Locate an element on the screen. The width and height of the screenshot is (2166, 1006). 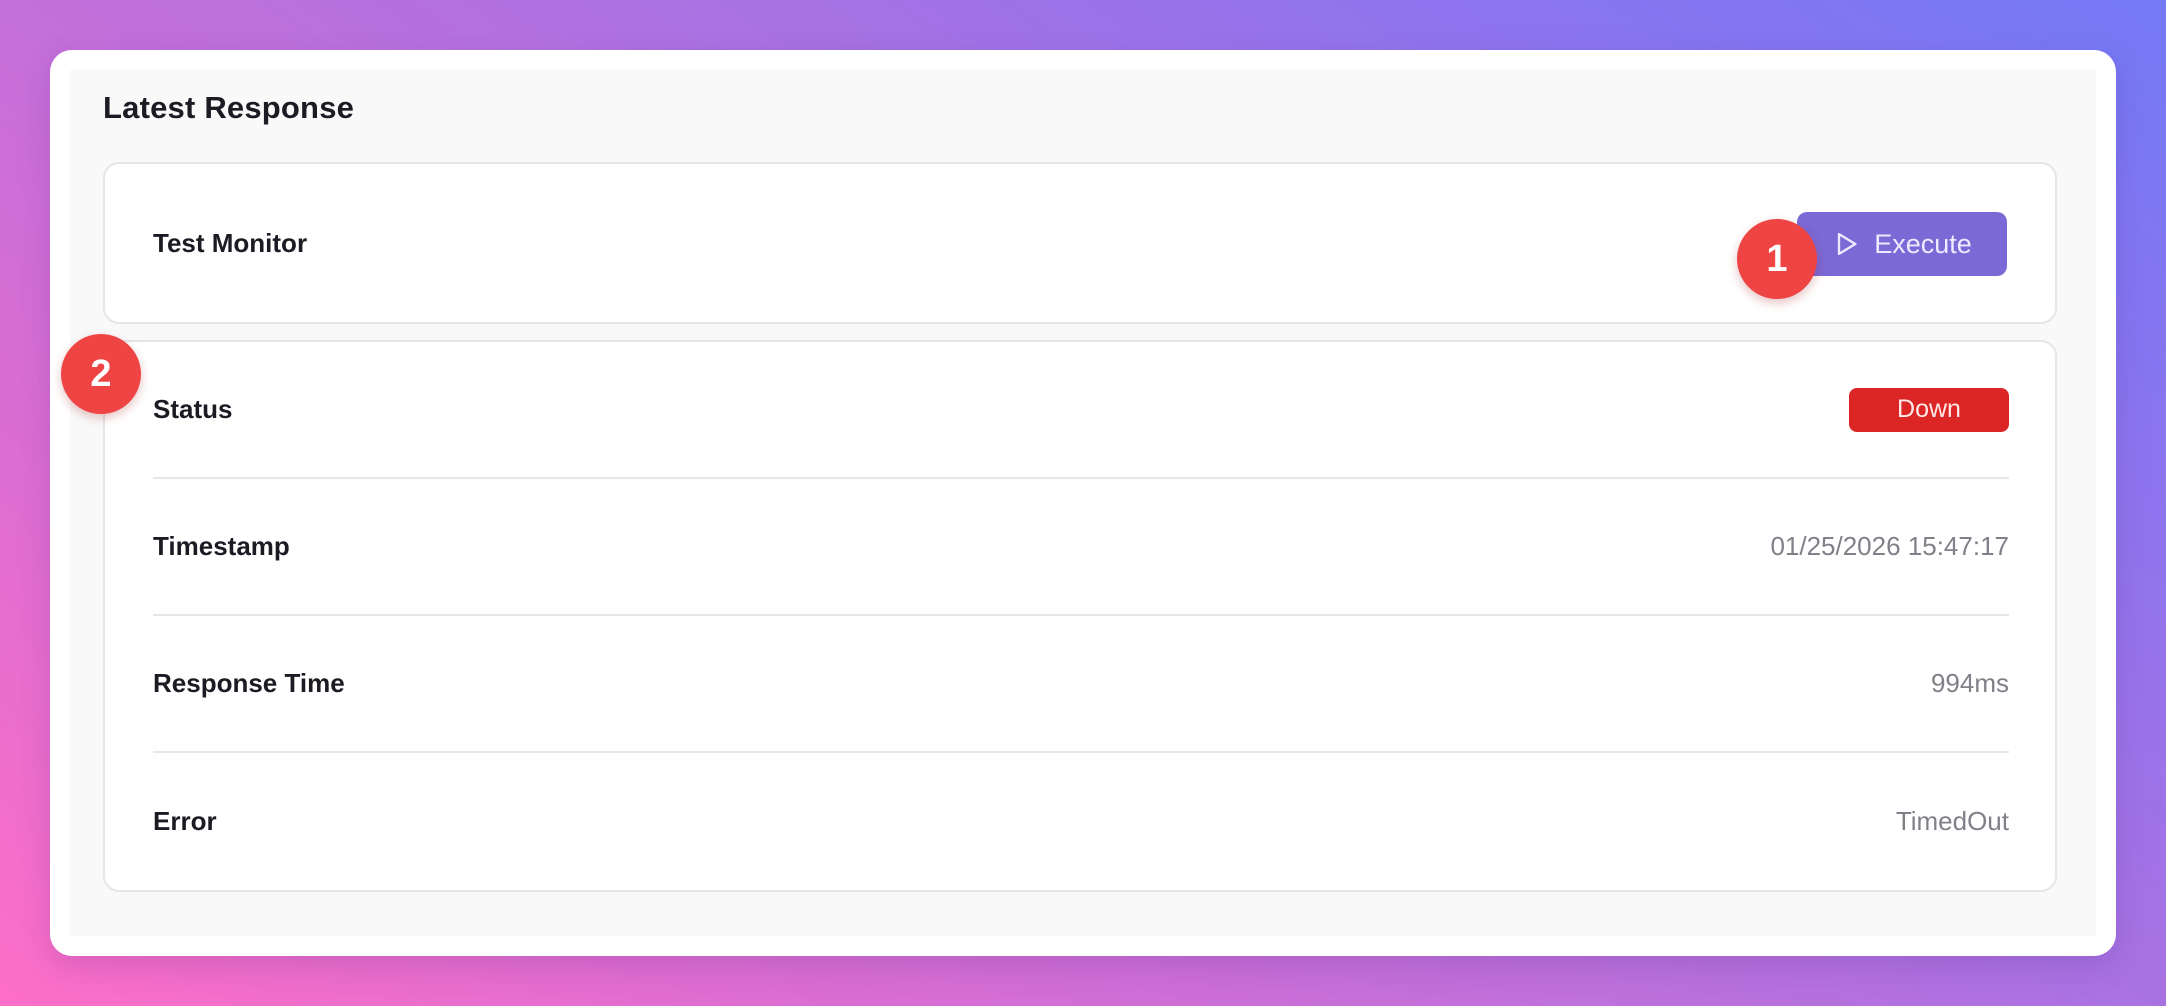
error-value: TimedOut is located at coordinates (1952, 821).